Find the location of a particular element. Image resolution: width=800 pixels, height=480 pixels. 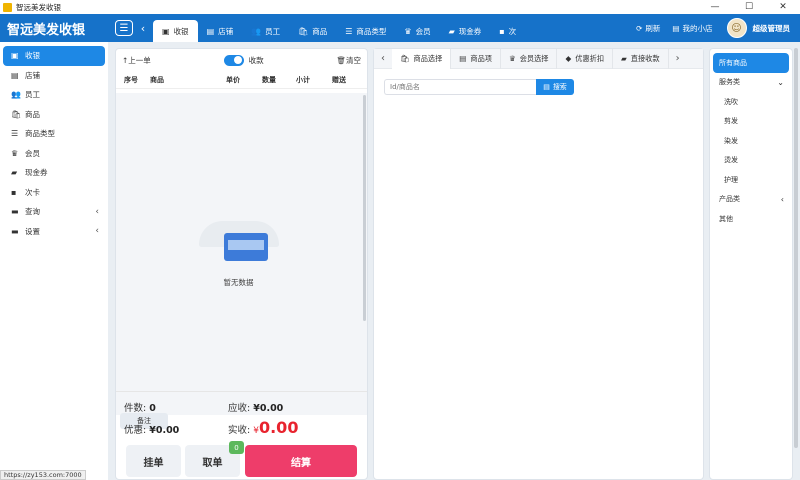

sidebar-item-members: ♛ 会员 is located at coordinates (54, 154).